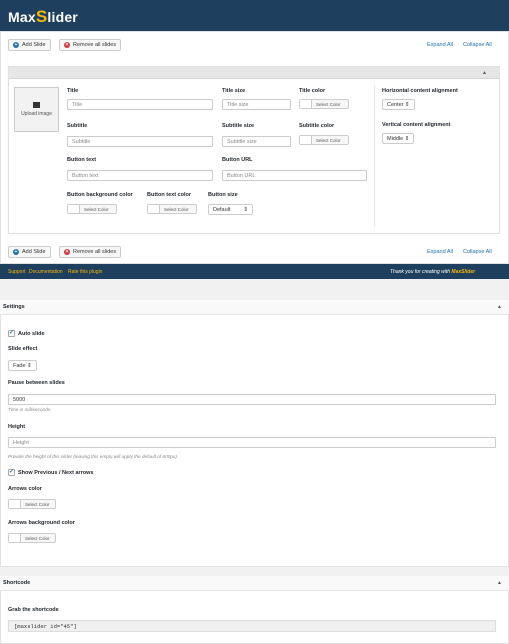 The width and height of the screenshot is (509, 644). Describe the element at coordinates (85, 272) in the screenshot. I see `rate-plugin-link: Rate this plugin` at that location.